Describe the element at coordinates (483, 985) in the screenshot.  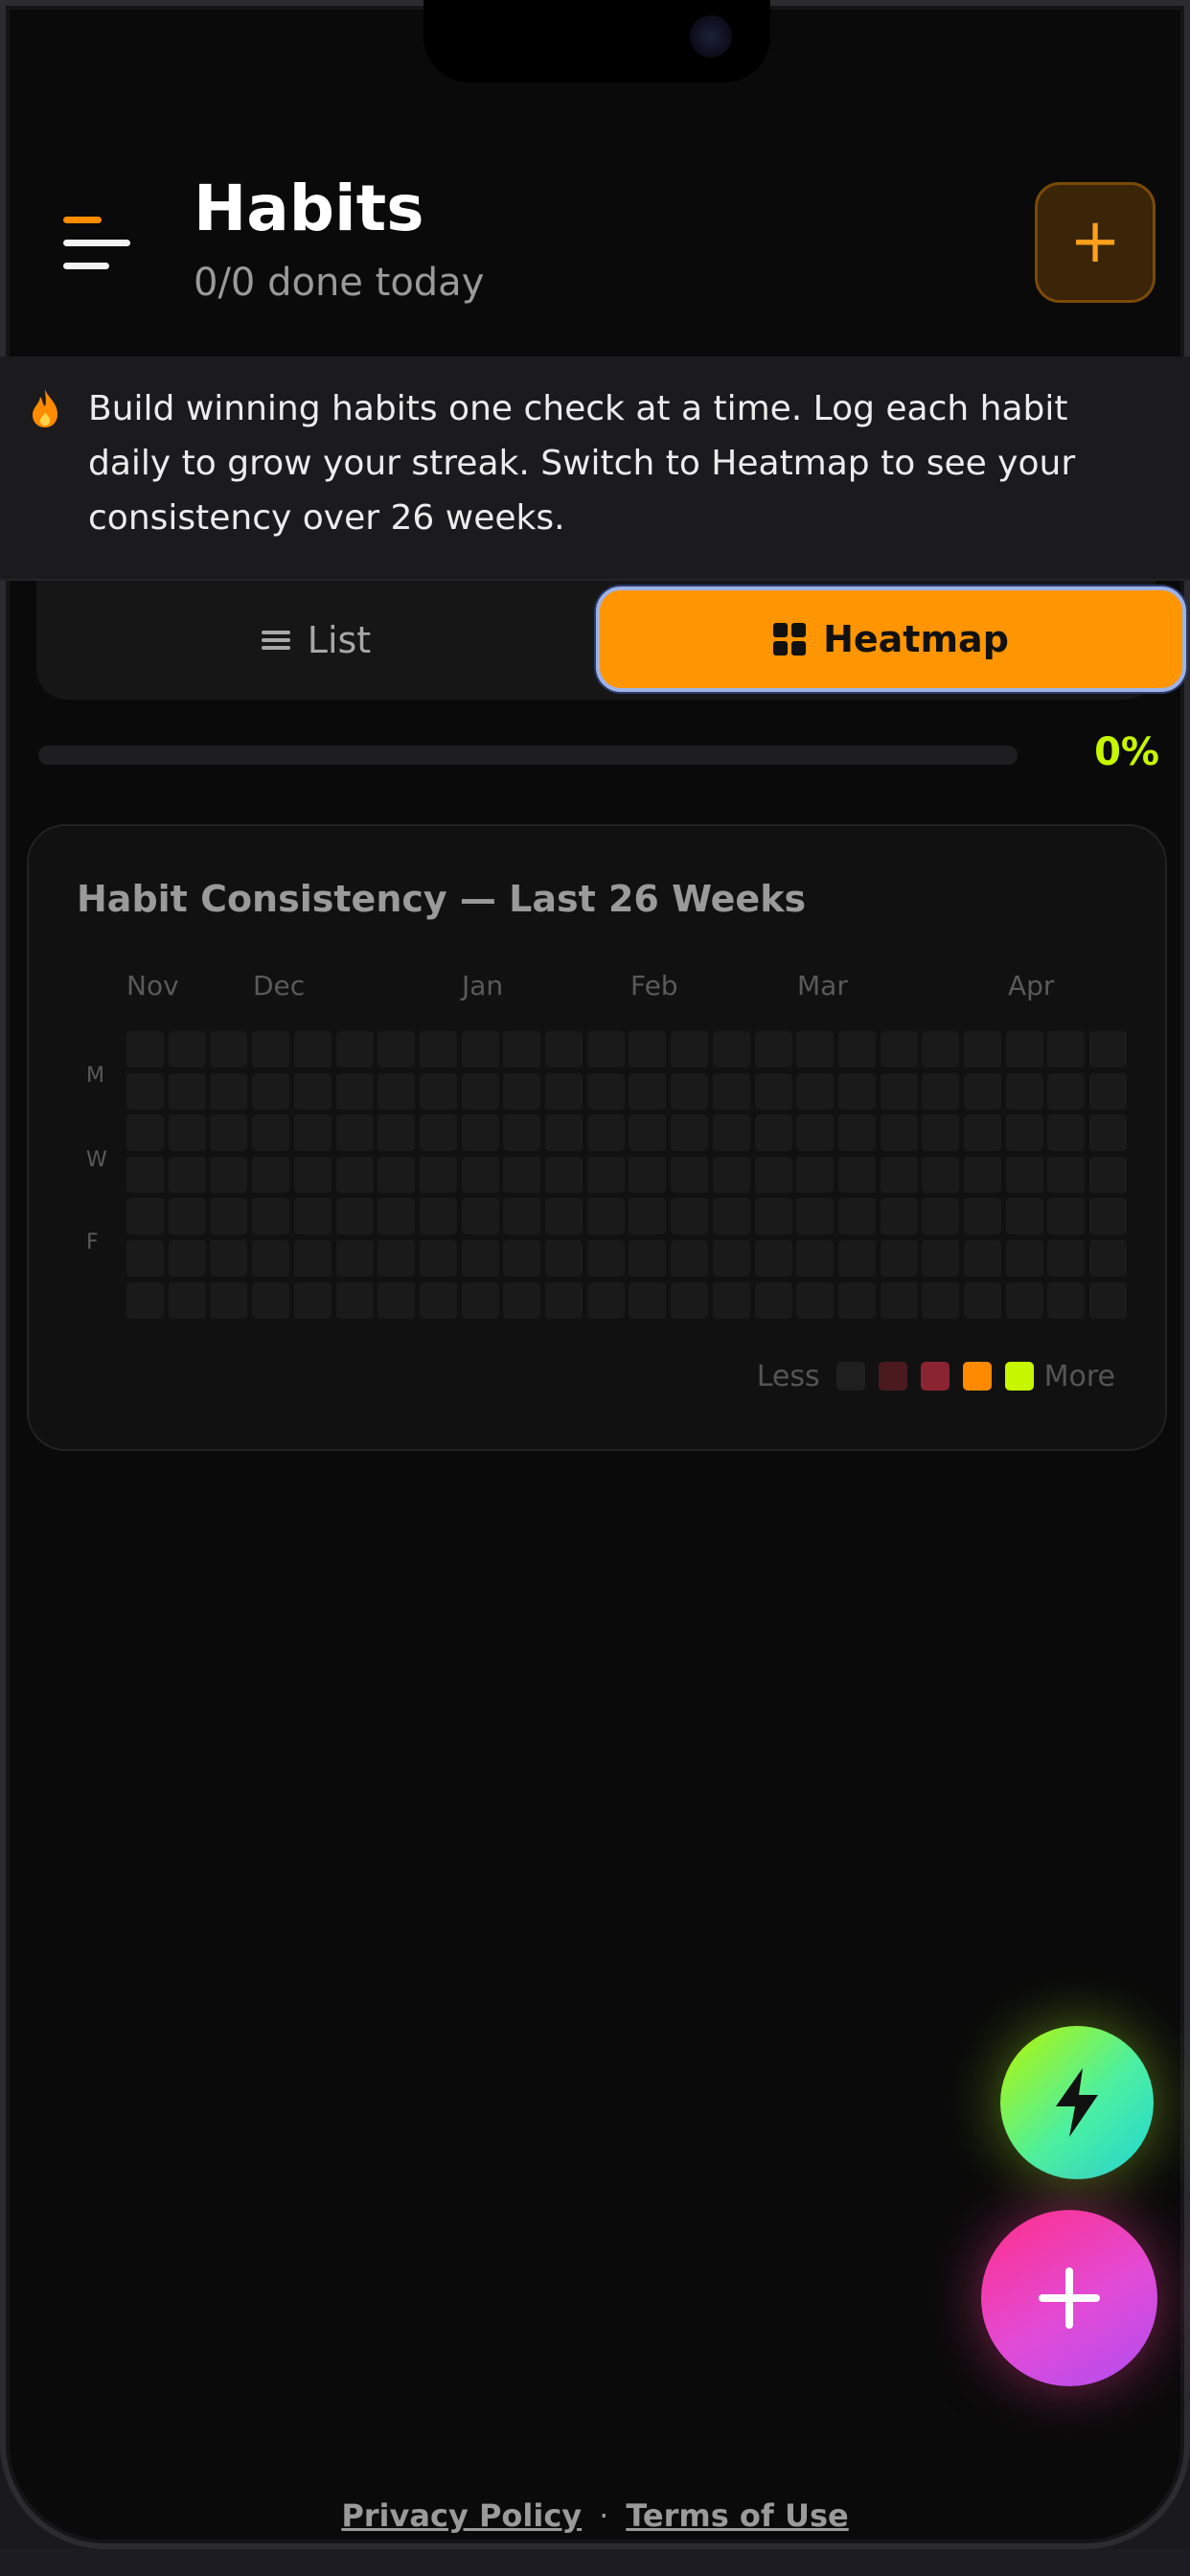
I see `month-label: Jan` at that location.